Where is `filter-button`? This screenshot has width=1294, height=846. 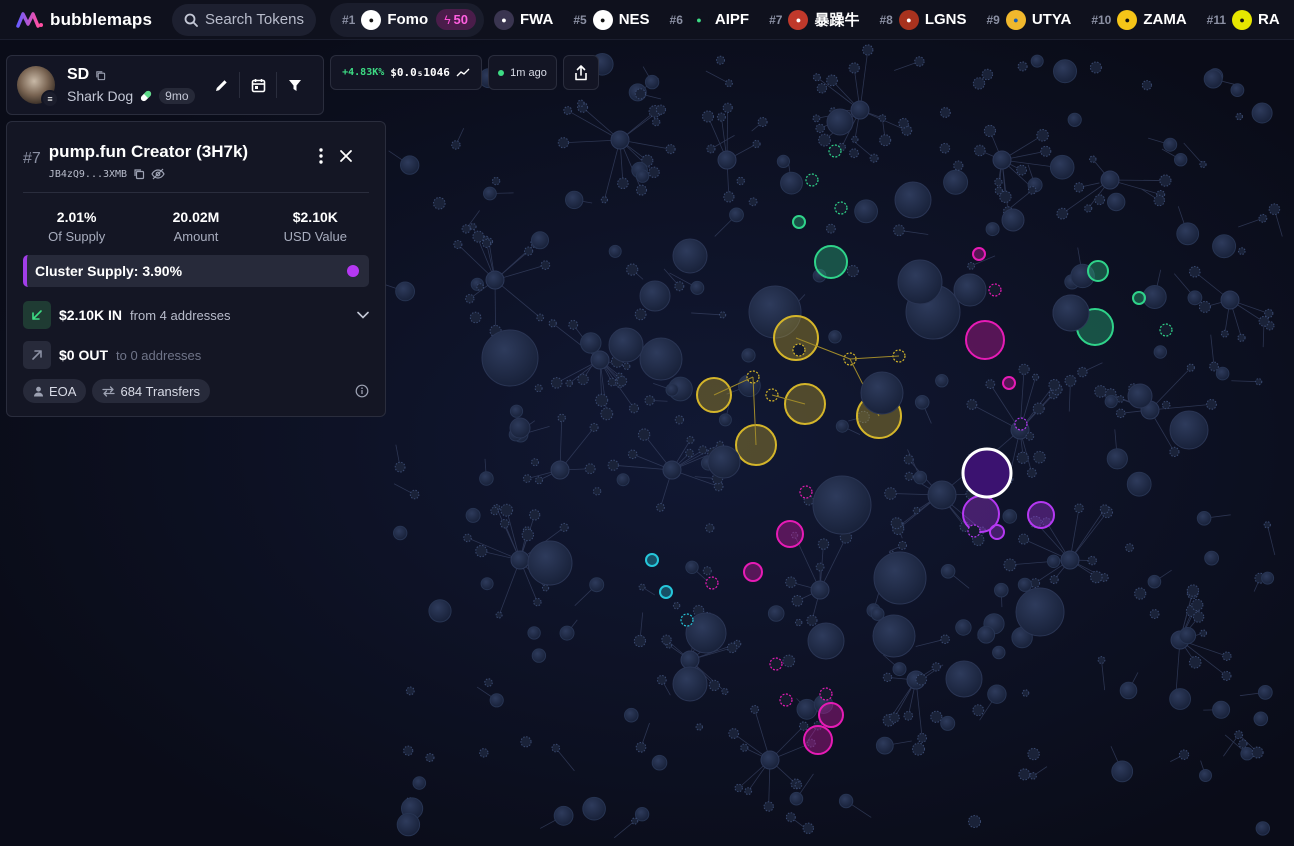
filter-button is located at coordinates (295, 85).